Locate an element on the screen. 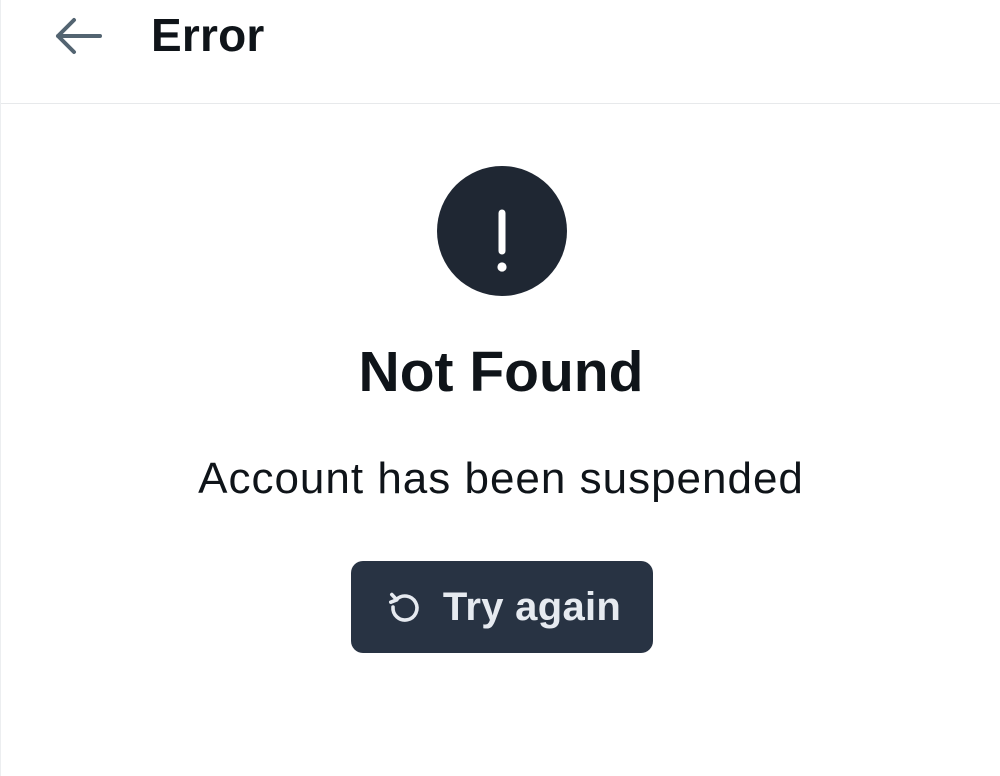 The height and width of the screenshot is (776, 1000). try-again-label: Try again is located at coordinates (532, 607).